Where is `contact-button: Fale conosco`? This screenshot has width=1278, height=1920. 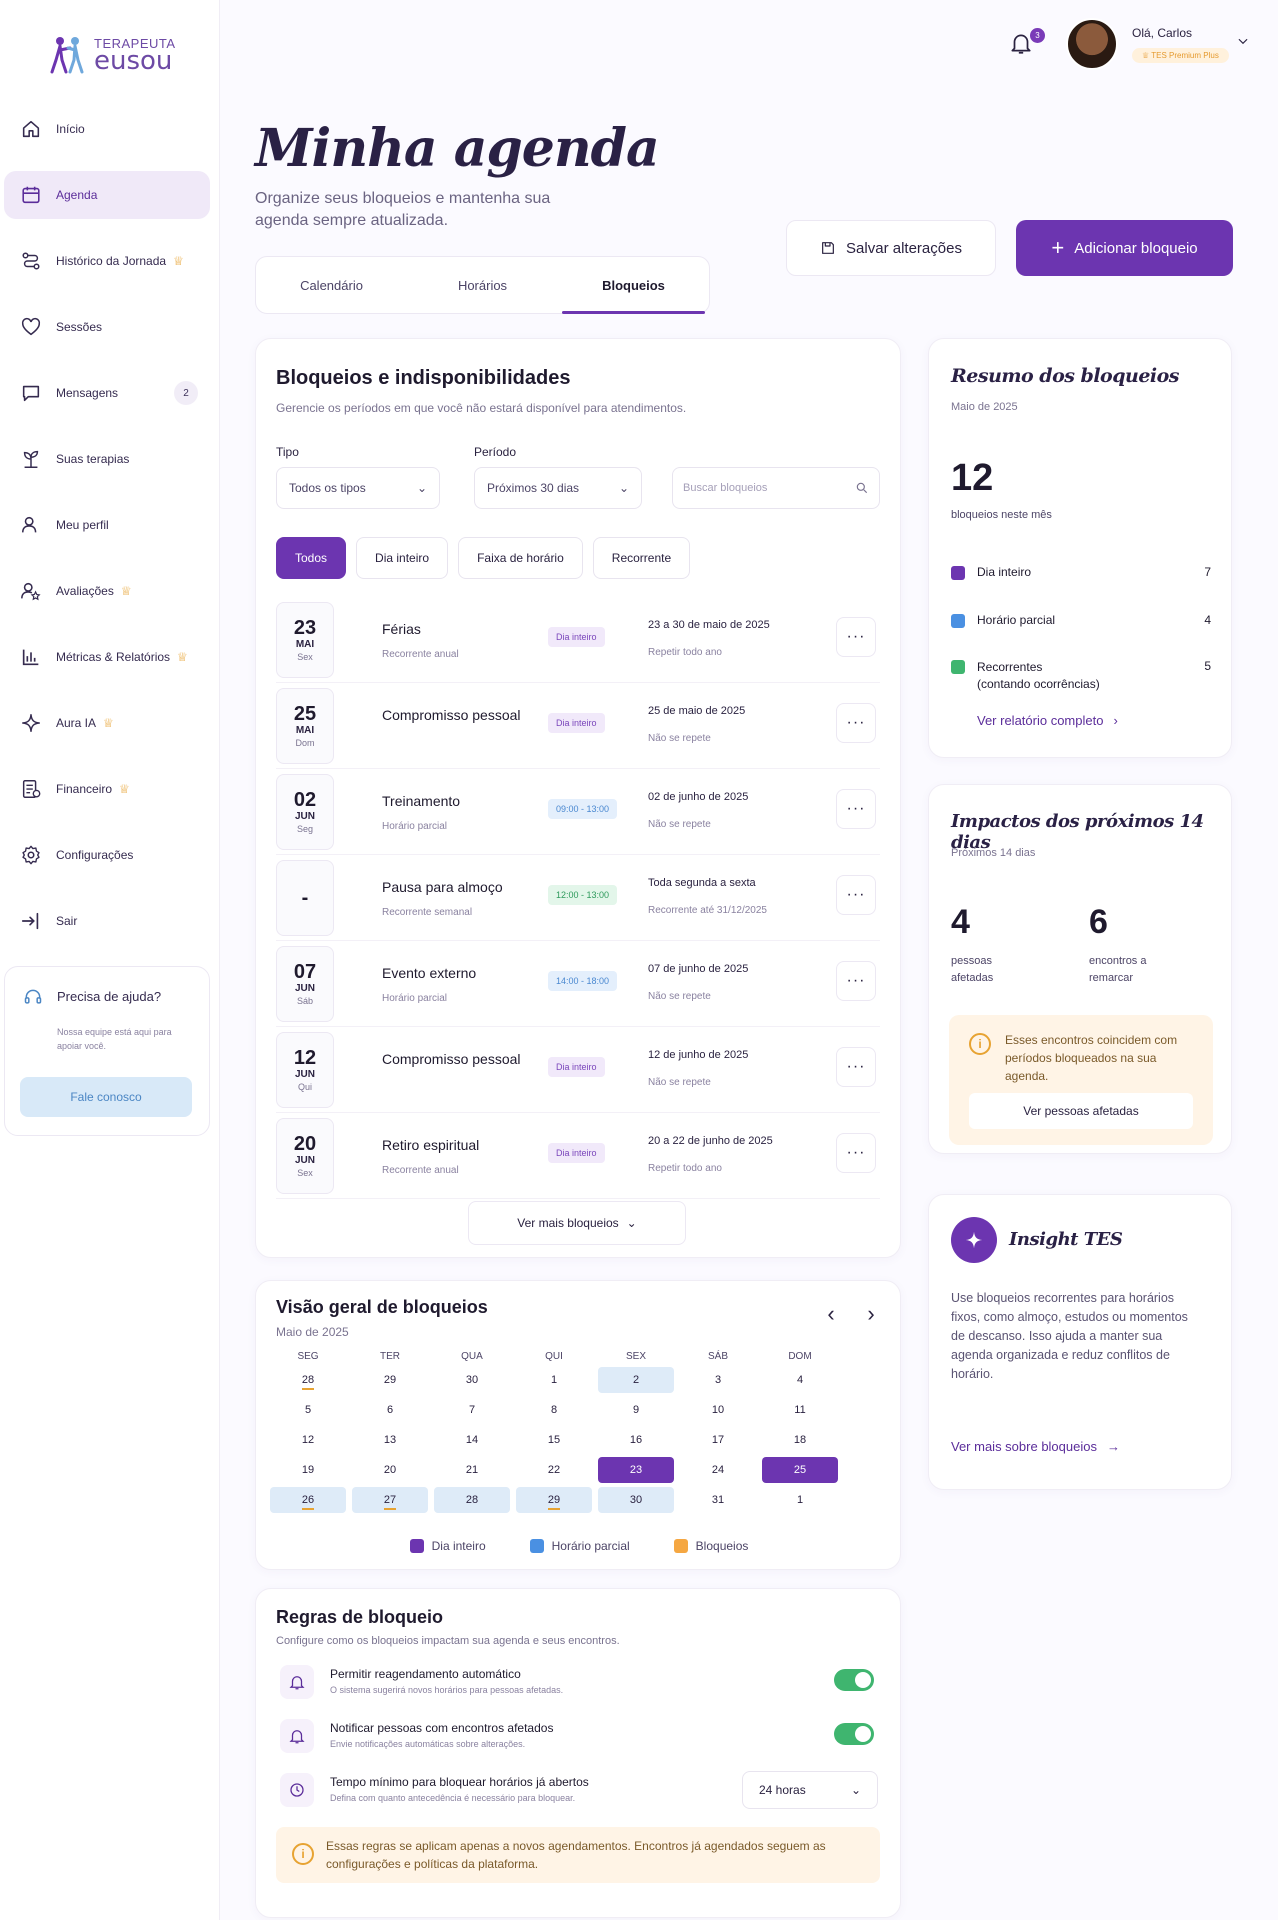 contact-button: Fale conosco is located at coordinates (106, 1097).